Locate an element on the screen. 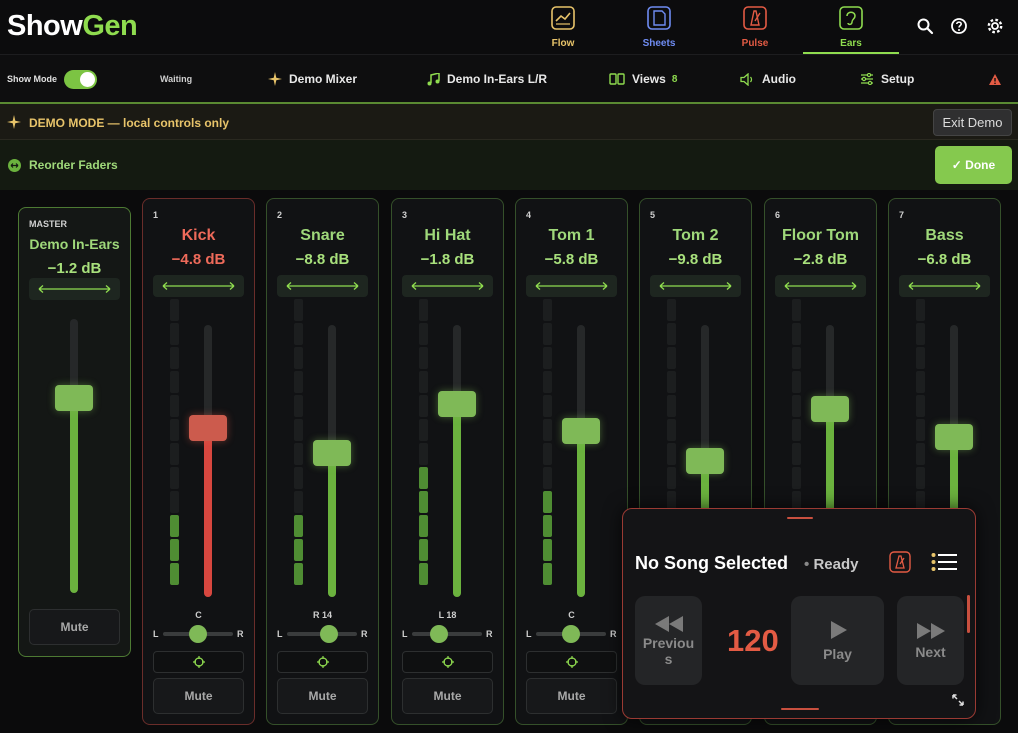 The height and width of the screenshot is (733, 1018). alert-button is located at coordinates (998, 79).